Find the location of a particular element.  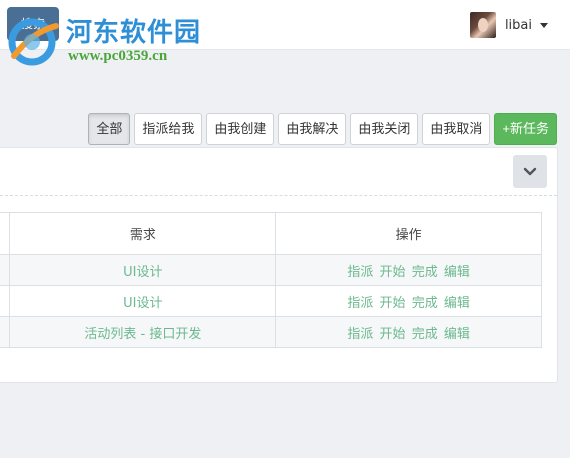

panel-header is located at coordinates (278, 172).